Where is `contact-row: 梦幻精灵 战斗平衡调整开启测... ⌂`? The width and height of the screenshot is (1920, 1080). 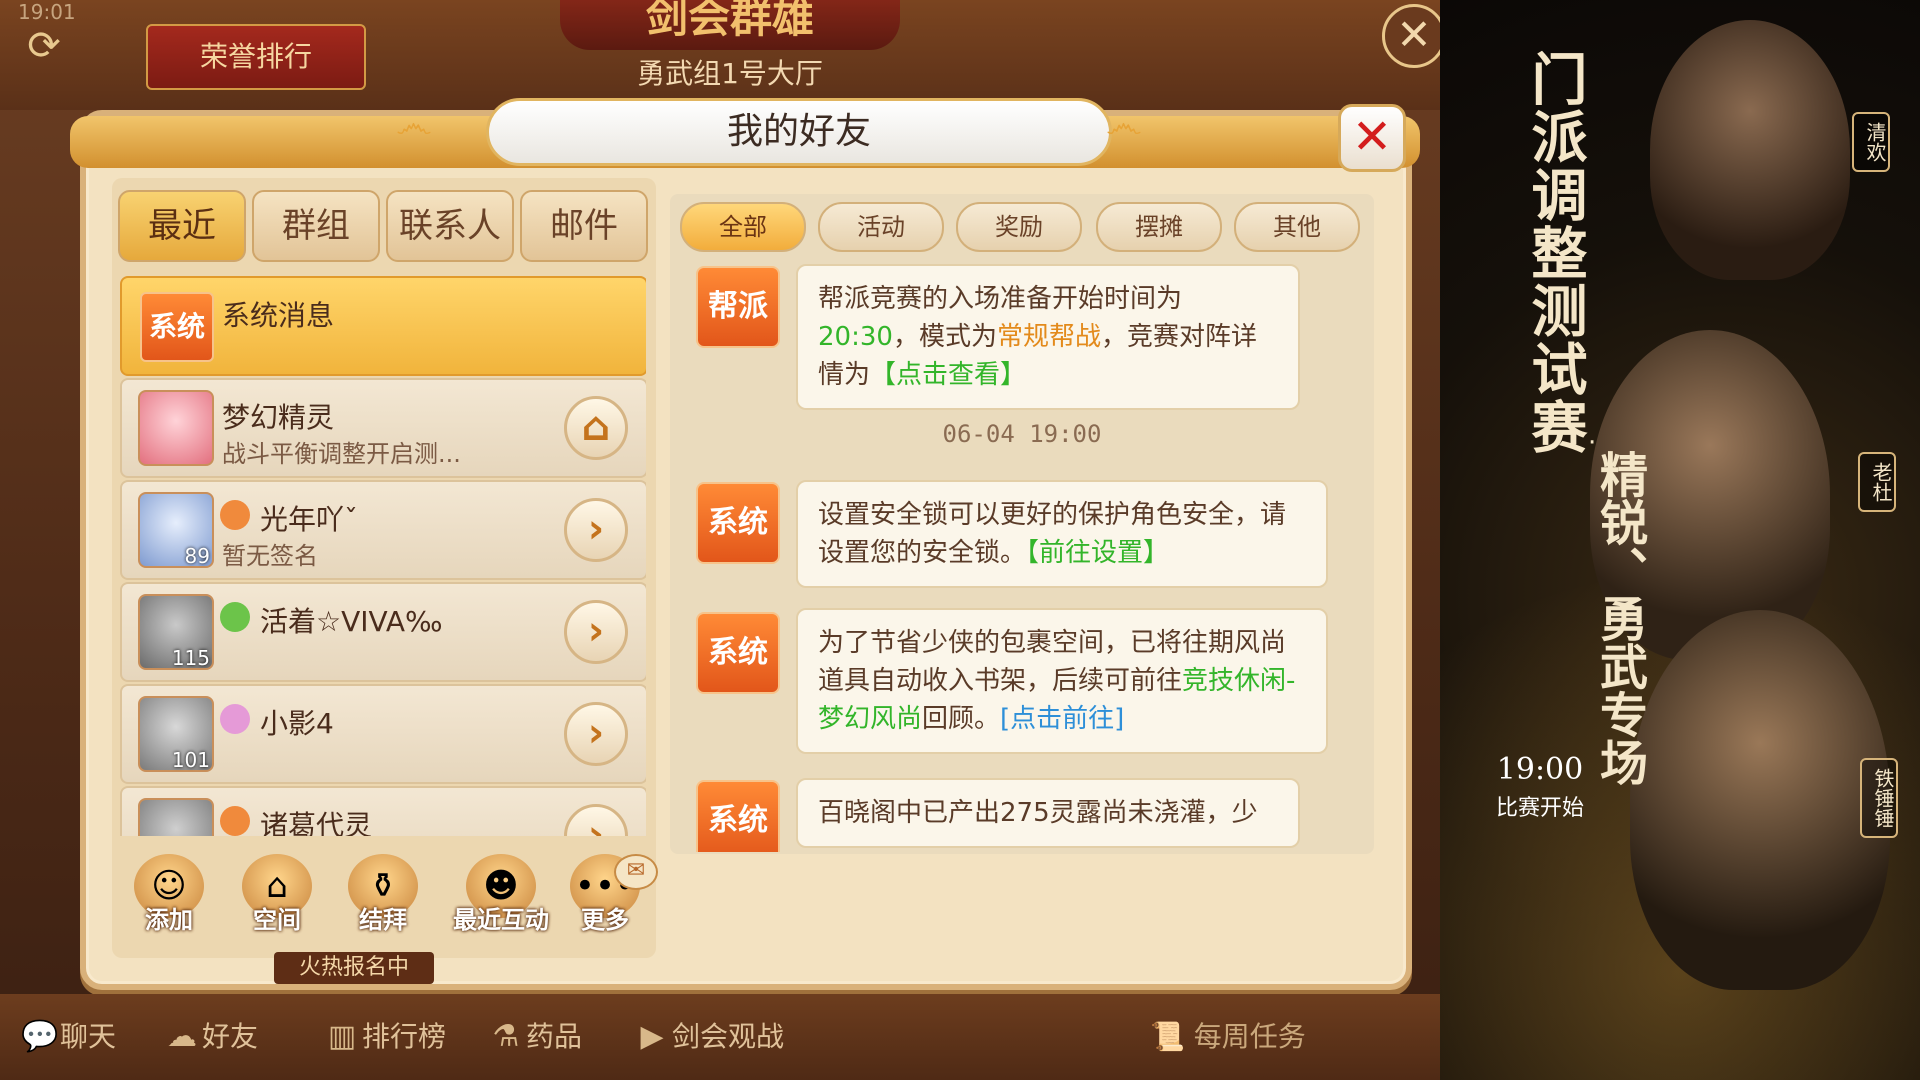 contact-row: 梦幻精灵 战斗平衡调整开启测... ⌂ is located at coordinates (383, 428).